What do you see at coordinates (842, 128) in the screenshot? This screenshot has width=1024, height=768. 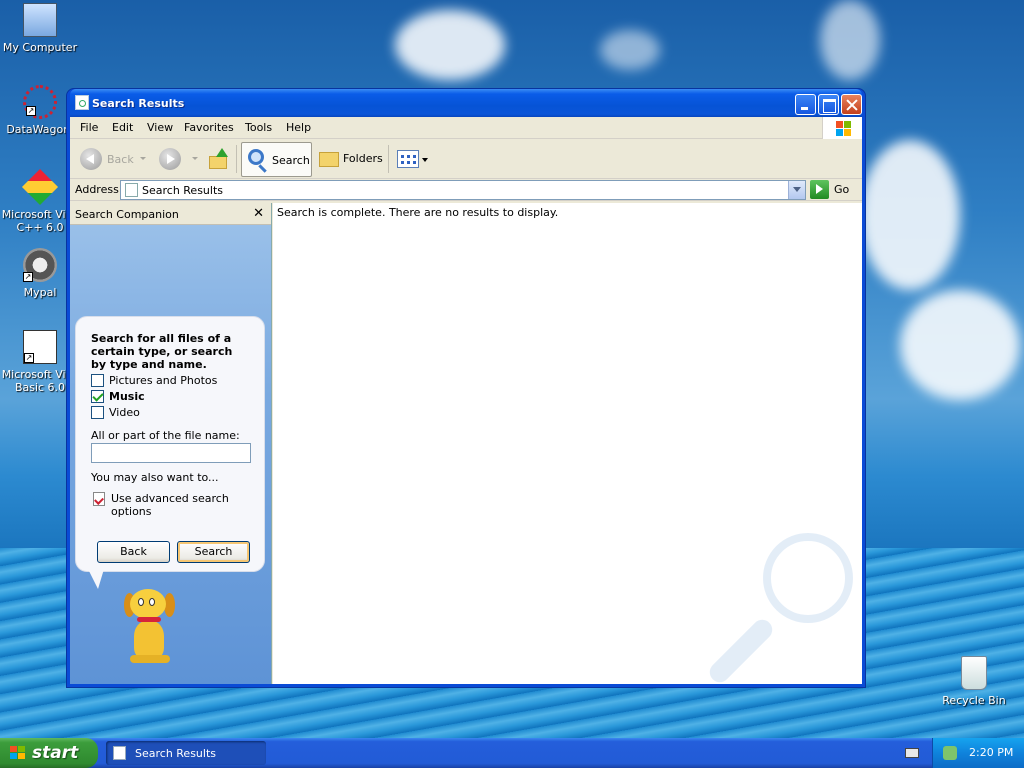 I see `windows-logo-icon` at bounding box center [842, 128].